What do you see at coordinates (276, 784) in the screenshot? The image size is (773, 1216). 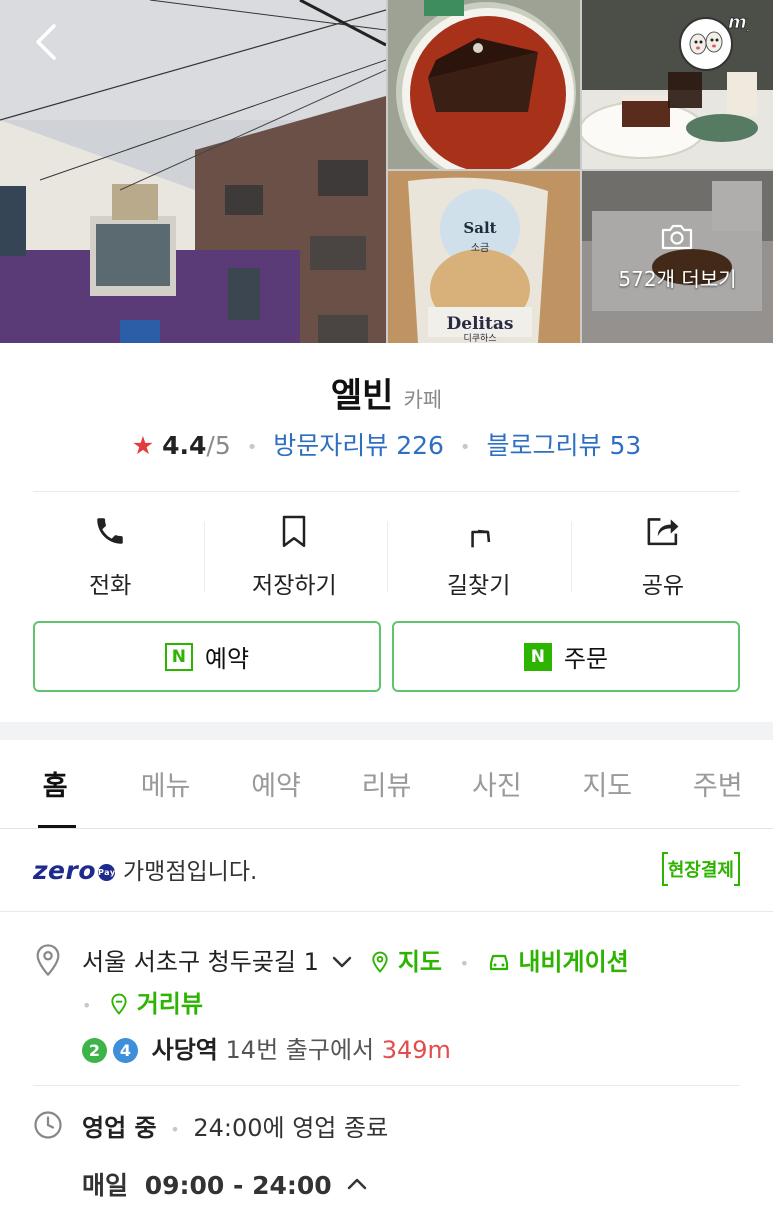 I see `tab-reservation: 예약` at bounding box center [276, 784].